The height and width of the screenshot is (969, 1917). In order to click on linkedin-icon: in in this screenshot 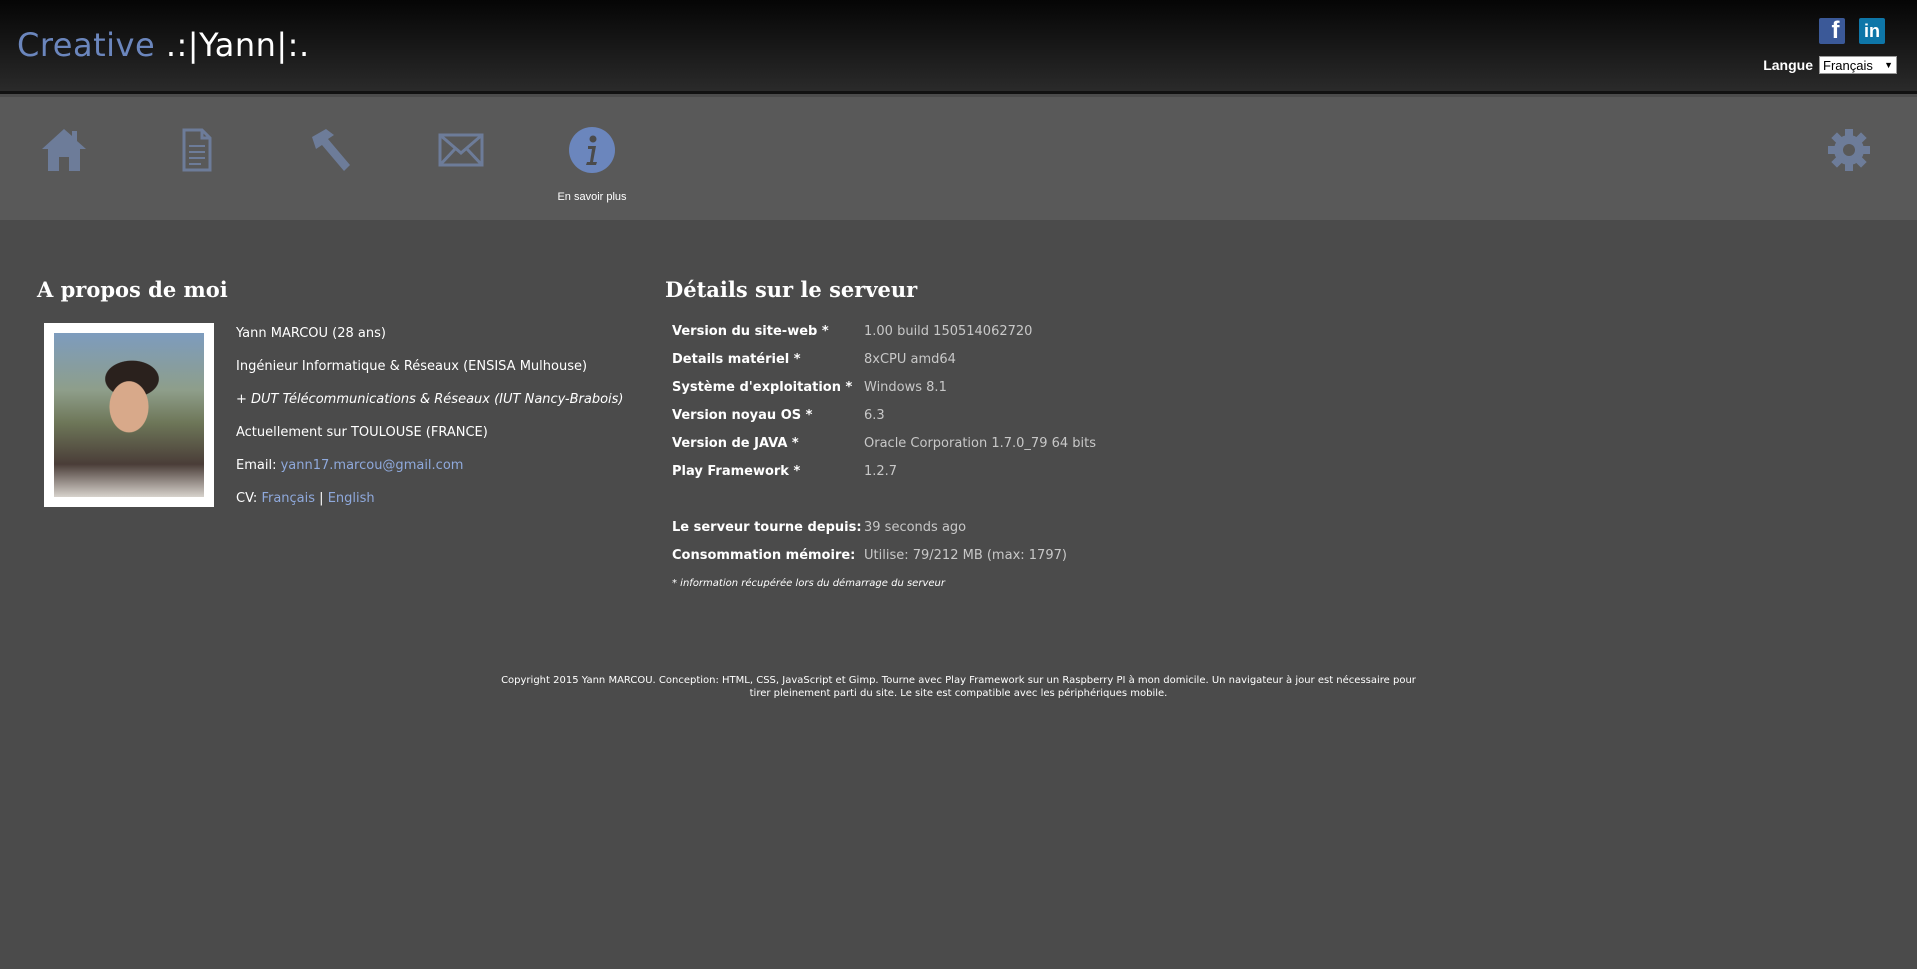, I will do `click(1872, 31)`.